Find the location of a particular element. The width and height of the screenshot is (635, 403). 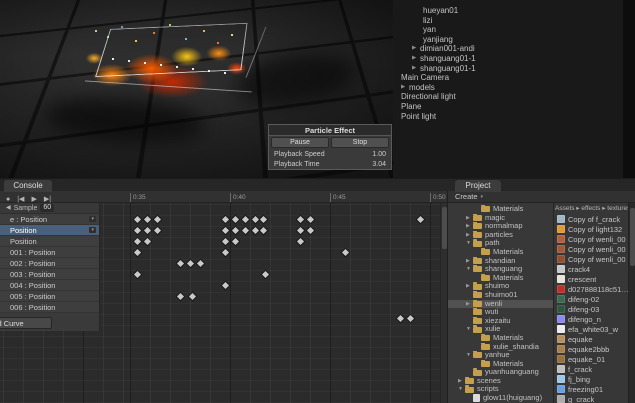

hierarchy-item: Plane is located at coordinates (514, 107).